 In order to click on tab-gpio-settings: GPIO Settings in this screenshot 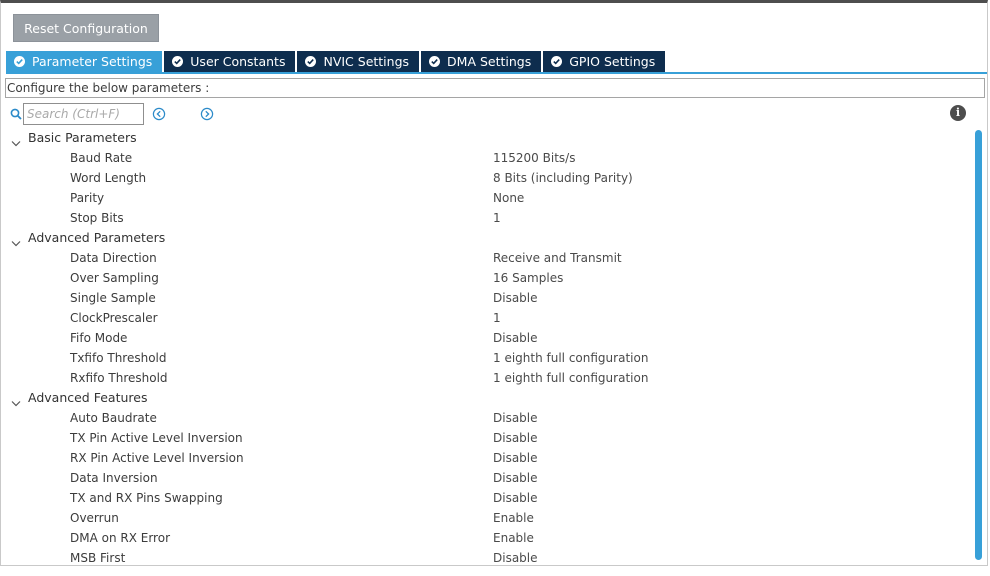, I will do `click(604, 61)`.